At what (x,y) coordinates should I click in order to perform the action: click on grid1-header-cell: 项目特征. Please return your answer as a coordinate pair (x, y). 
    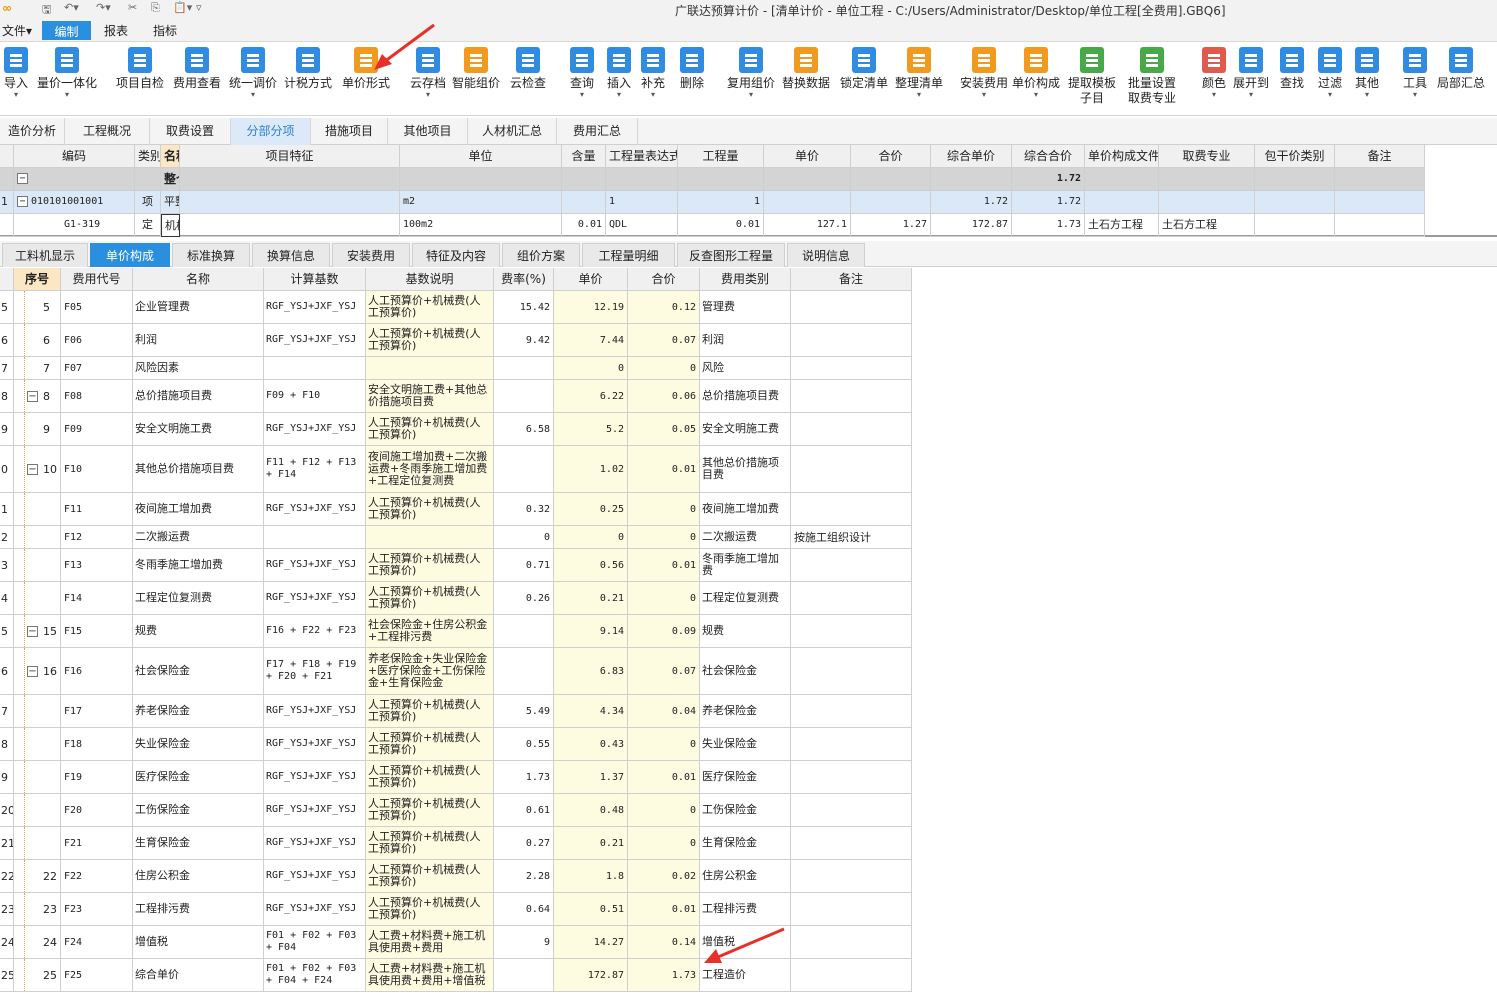
    Looking at the image, I should click on (290, 156).